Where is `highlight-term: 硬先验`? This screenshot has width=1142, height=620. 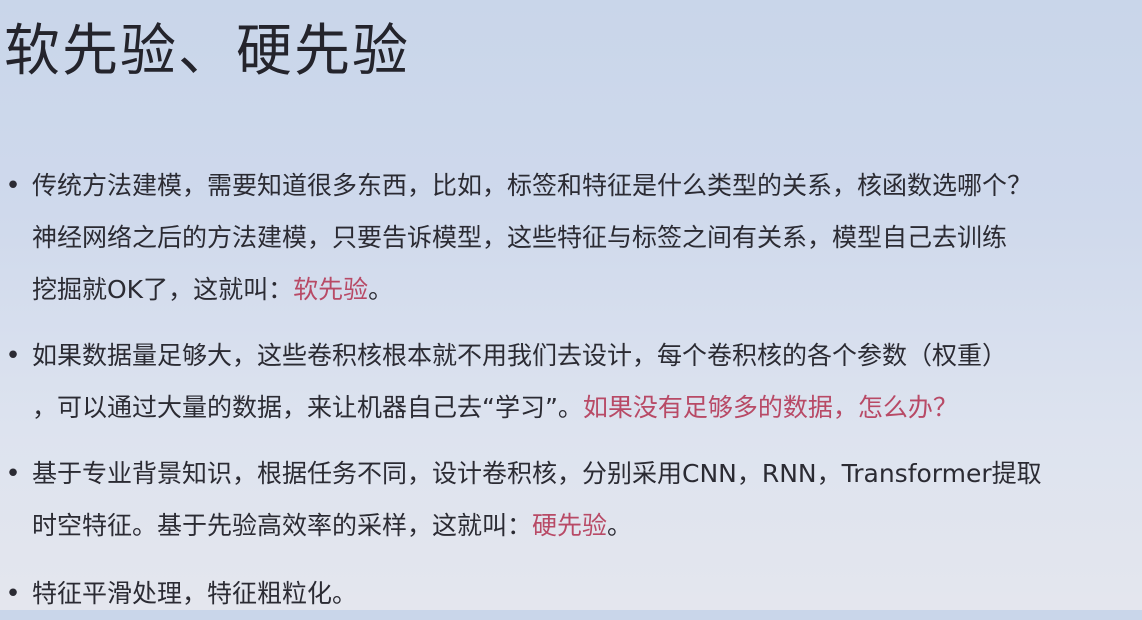
highlight-term: 硬先验 is located at coordinates (570, 525).